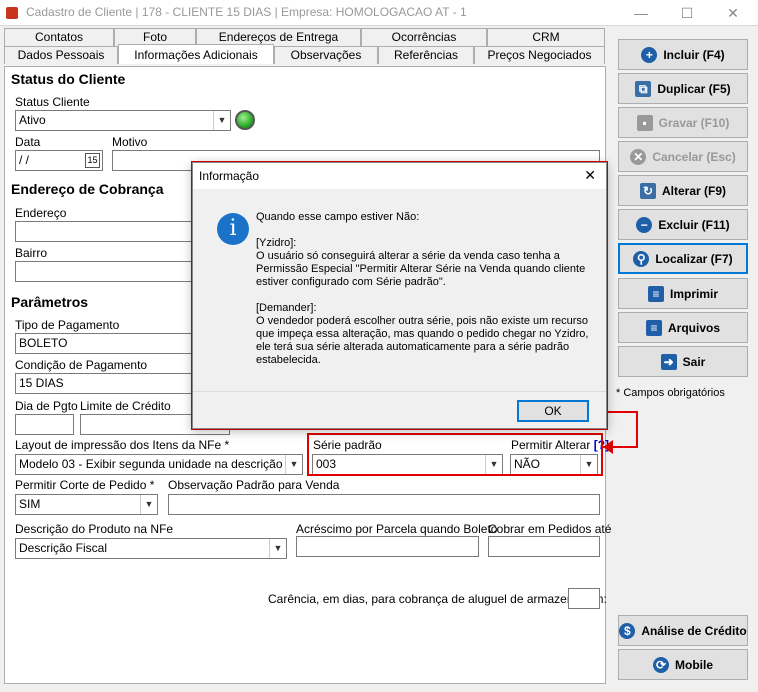 This screenshot has height=692, width=758. Describe the element at coordinates (694, 88) in the screenshot. I see `duplicar-label: Duplicar (F5)` at that location.